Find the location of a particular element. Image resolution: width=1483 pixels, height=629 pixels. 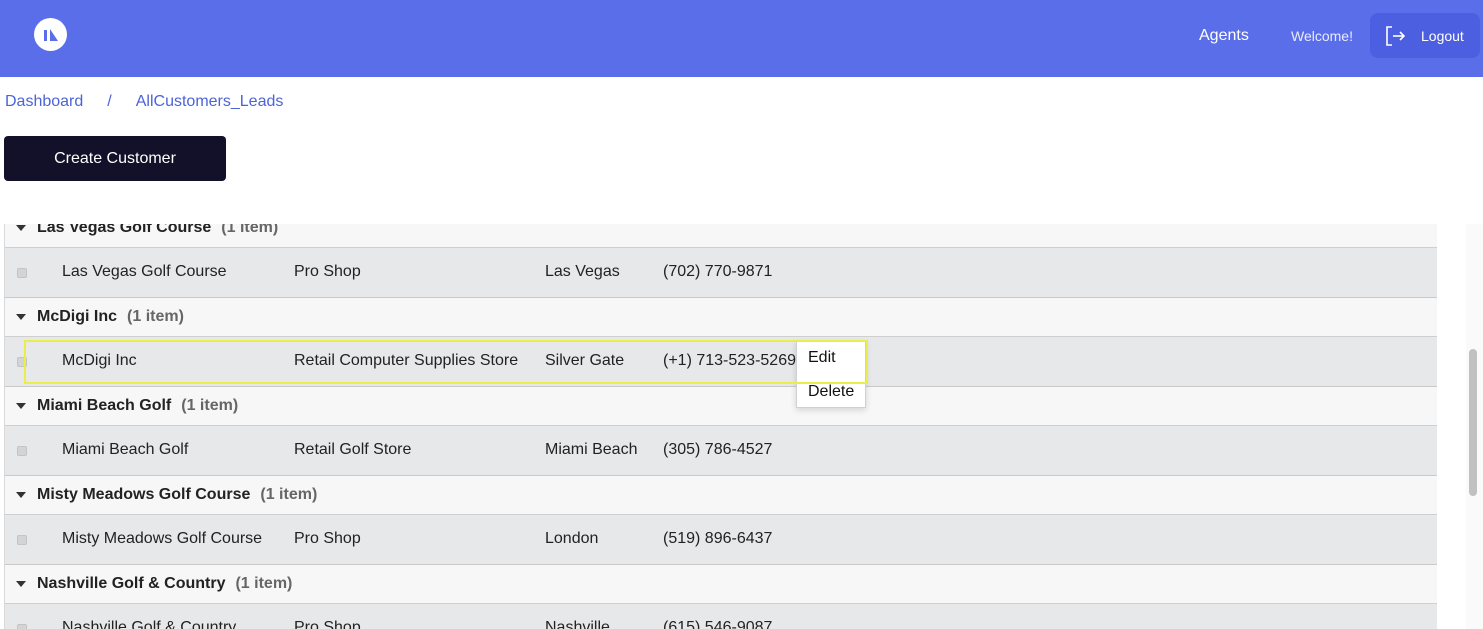

cell-phone: (615) 546-9087 is located at coordinates (718, 624).